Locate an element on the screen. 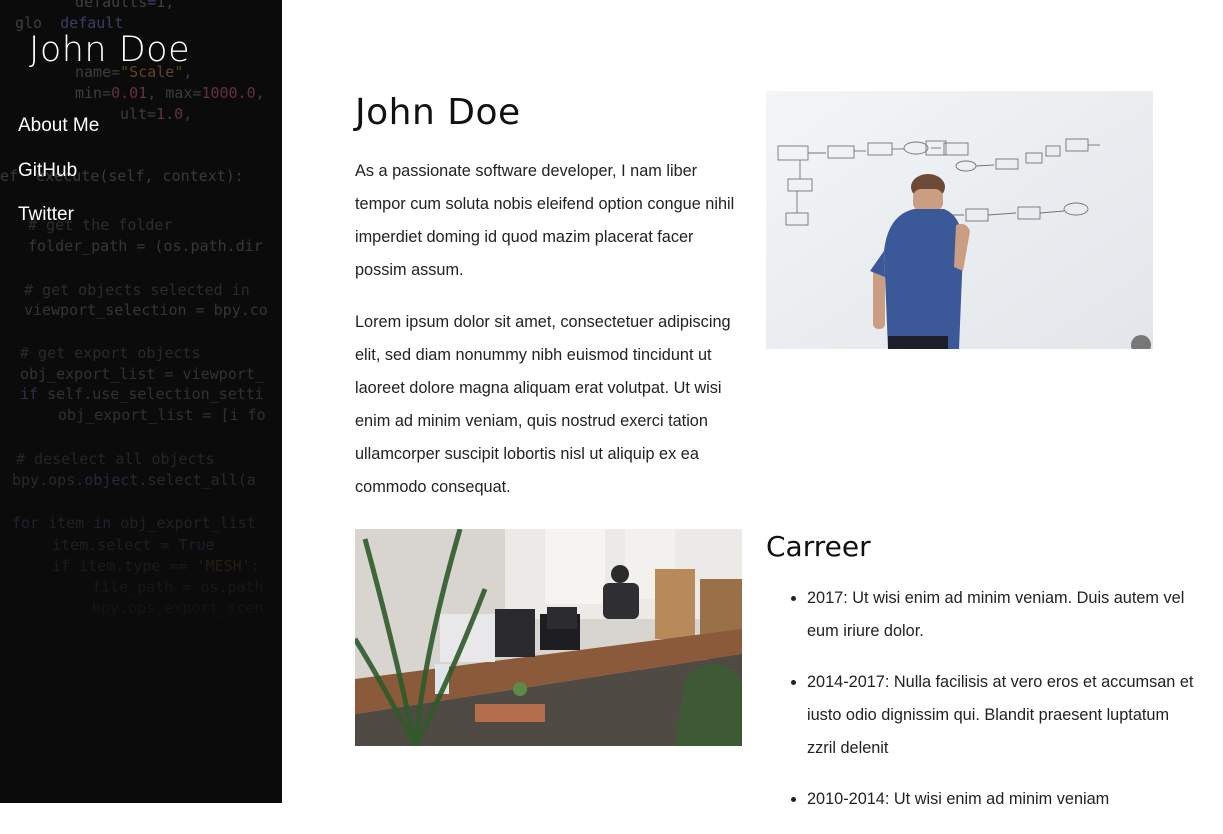 Image resolution: width=1223 pixels, height=834 pixels. sidebar-item-about-me: About Me is located at coordinates (58, 137).